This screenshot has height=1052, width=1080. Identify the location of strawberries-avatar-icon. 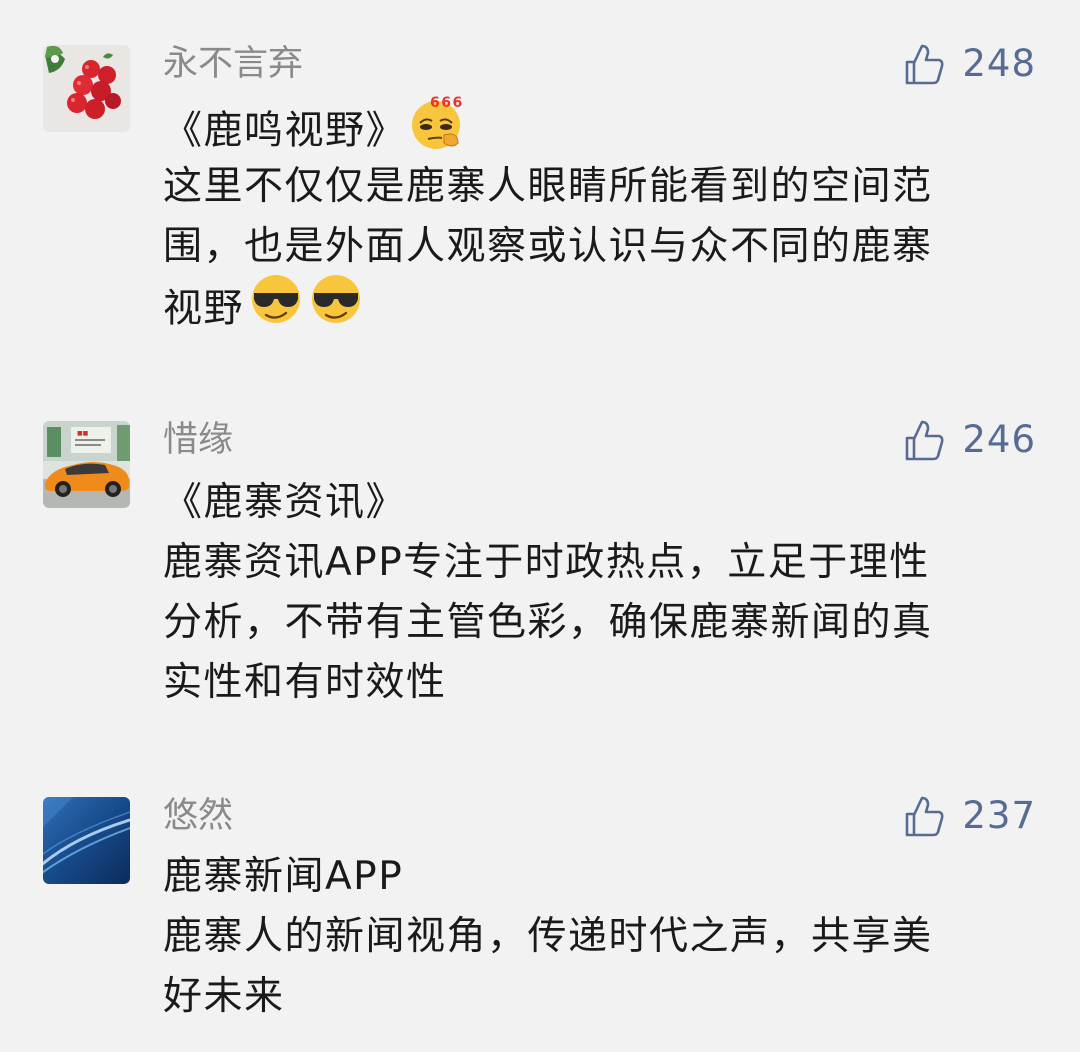
(86, 88).